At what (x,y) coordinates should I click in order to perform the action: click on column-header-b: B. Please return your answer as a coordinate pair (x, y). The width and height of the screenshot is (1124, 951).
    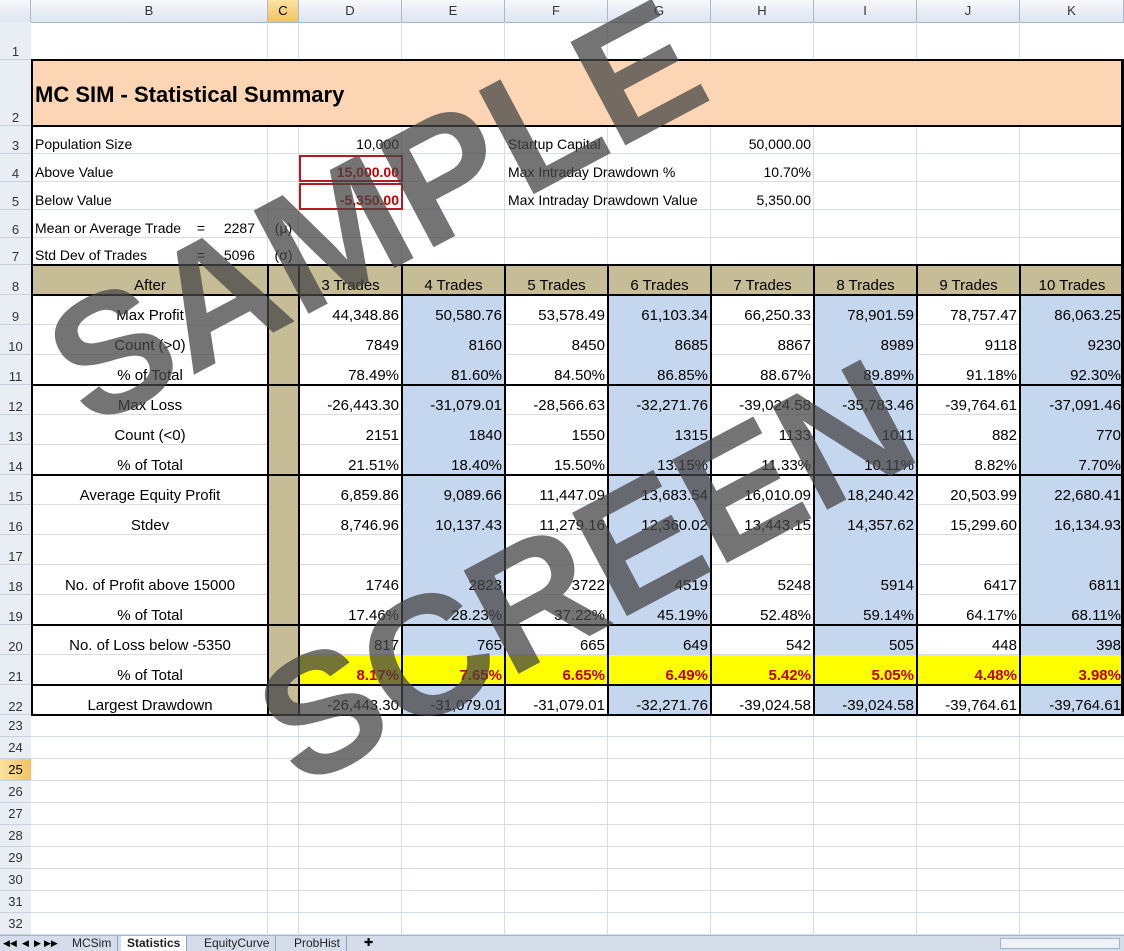
    Looking at the image, I should click on (149, 11).